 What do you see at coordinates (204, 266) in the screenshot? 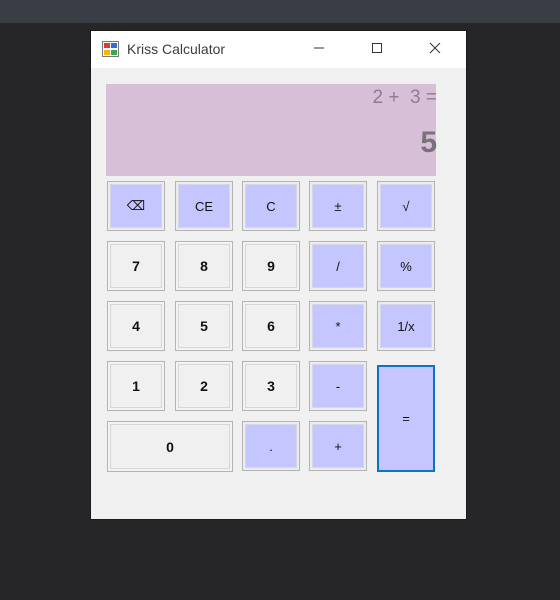
I see `digit-8-button: 8` at bounding box center [204, 266].